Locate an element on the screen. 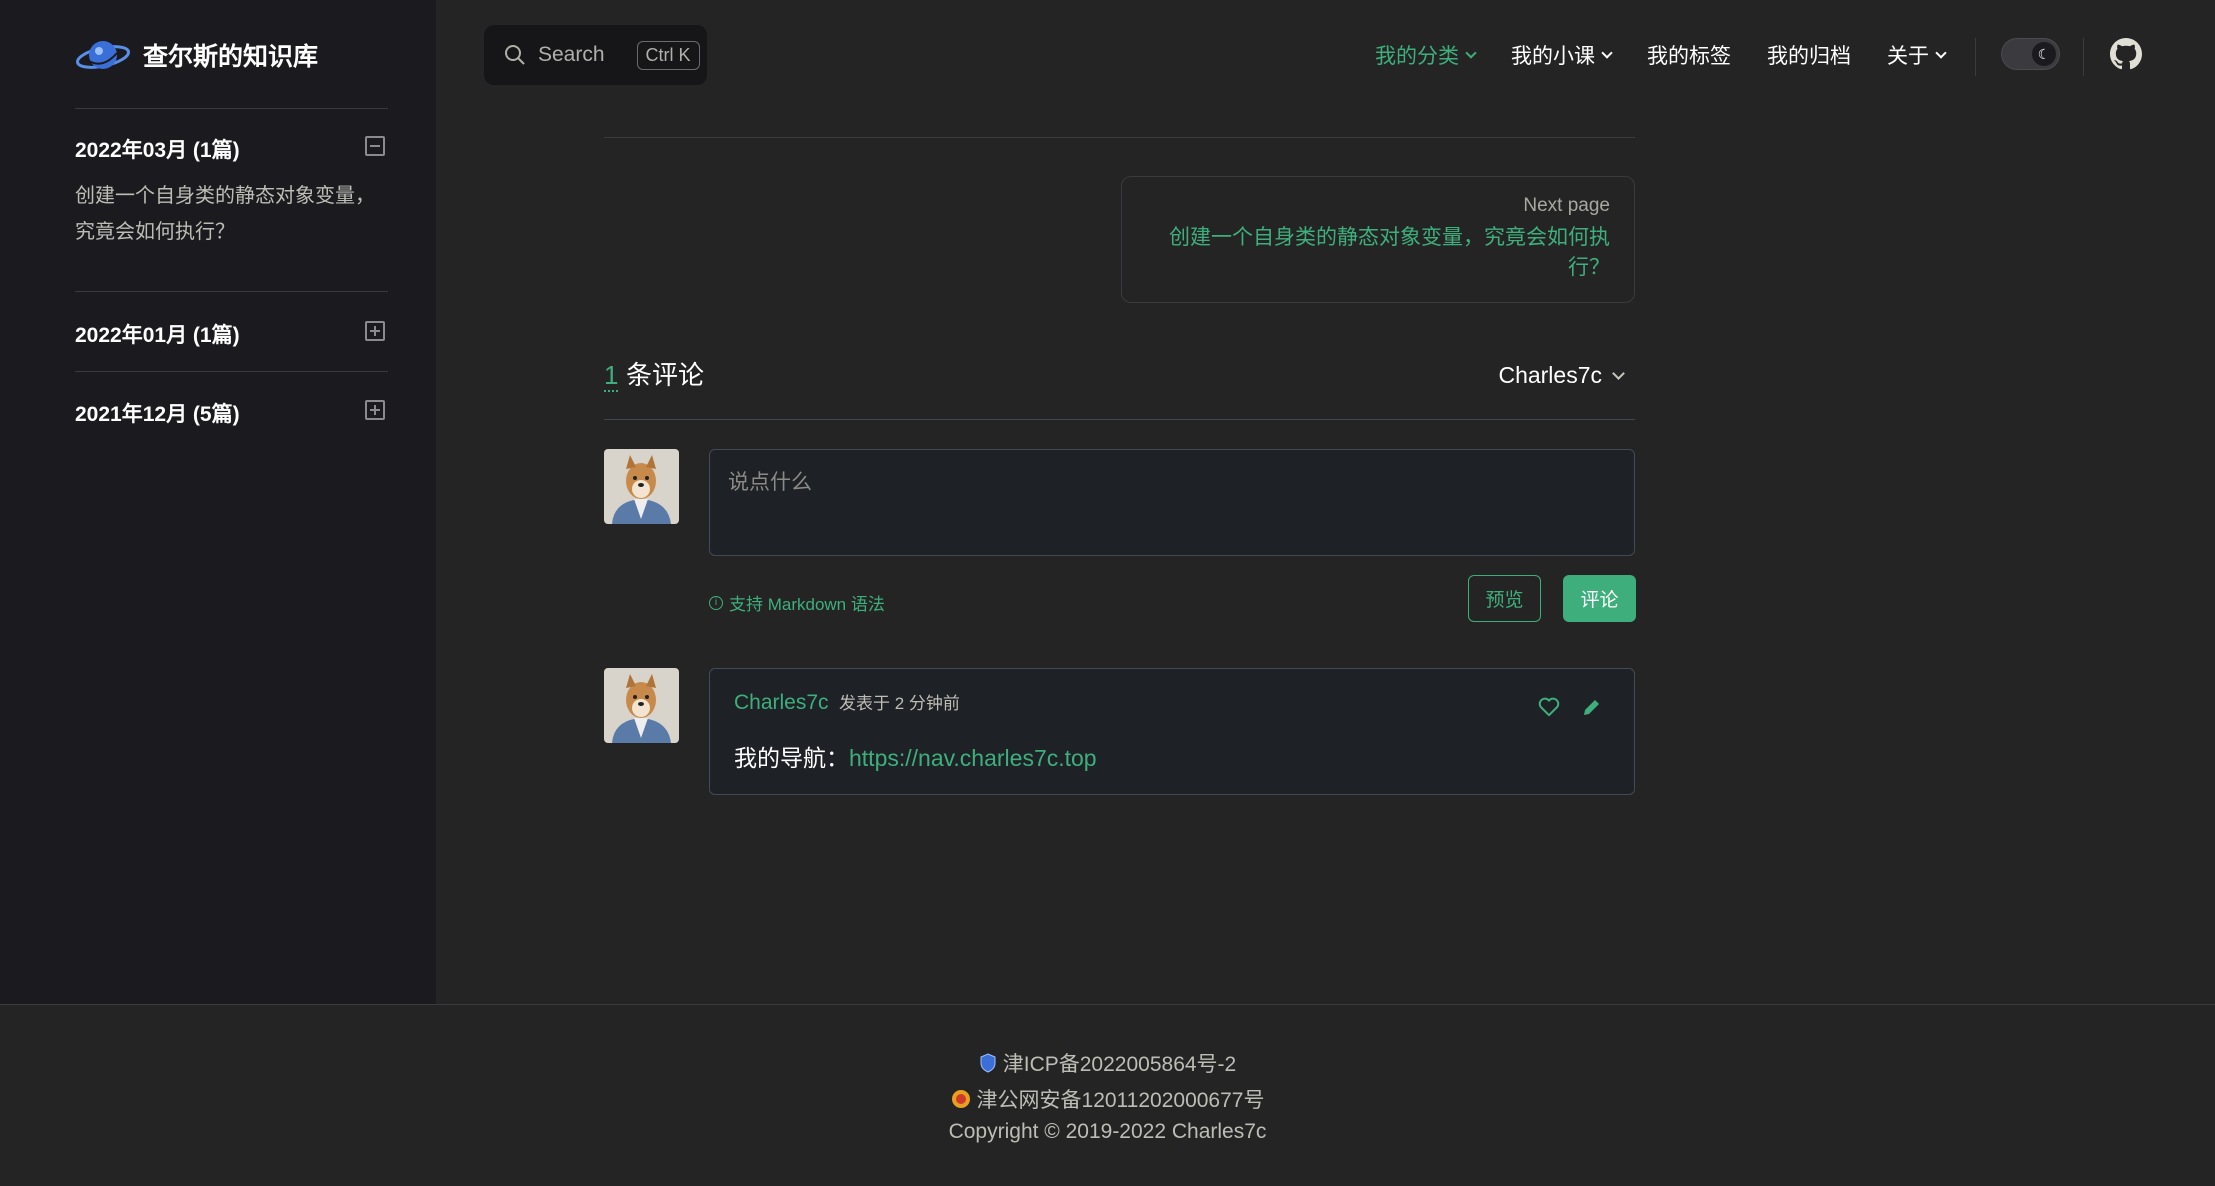  heart-icon is located at coordinates (1549, 707).